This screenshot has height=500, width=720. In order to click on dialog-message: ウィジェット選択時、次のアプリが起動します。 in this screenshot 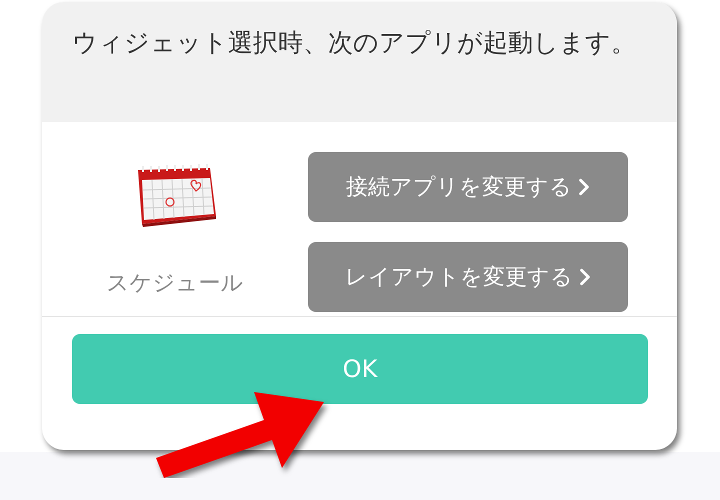, I will do `click(354, 43)`.